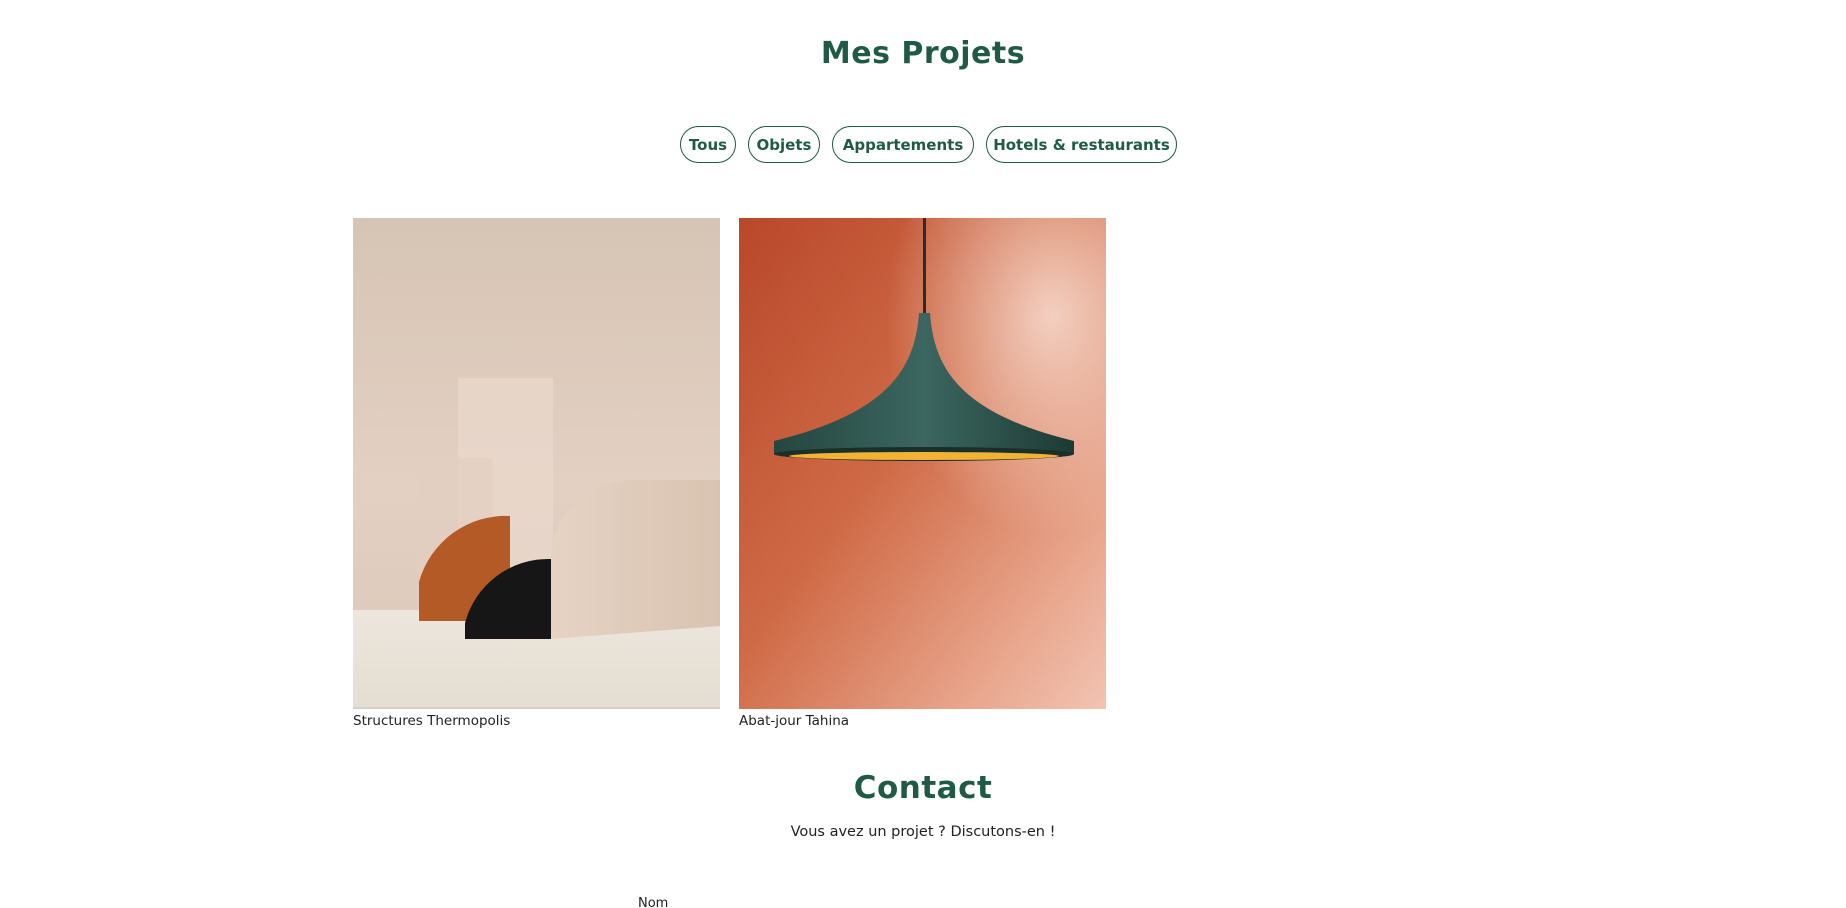 This screenshot has width=1846, height=908. Describe the element at coordinates (536, 463) in the screenshot. I see `project-image-thermopolis` at that location.